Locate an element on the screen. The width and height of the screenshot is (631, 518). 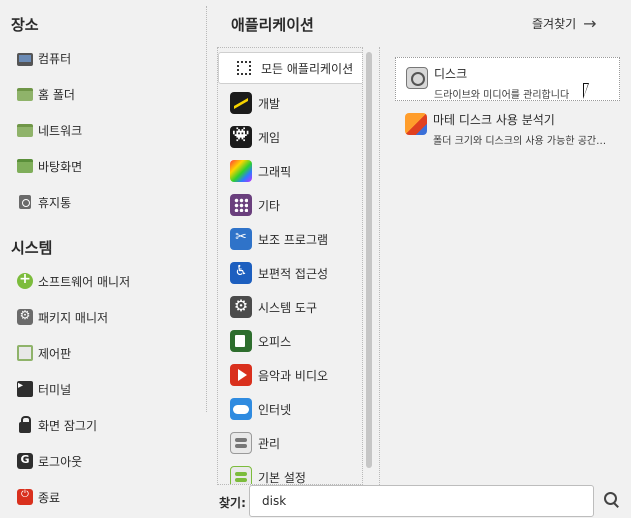
category-label: 개발 is located at coordinates (269, 103).